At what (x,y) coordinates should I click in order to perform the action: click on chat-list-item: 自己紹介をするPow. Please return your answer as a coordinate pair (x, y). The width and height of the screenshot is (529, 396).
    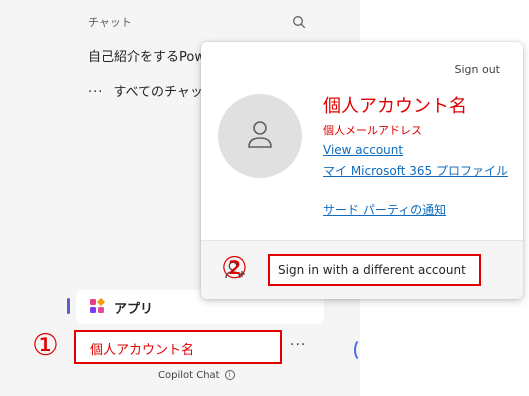
    Looking at the image, I should click on (146, 55).